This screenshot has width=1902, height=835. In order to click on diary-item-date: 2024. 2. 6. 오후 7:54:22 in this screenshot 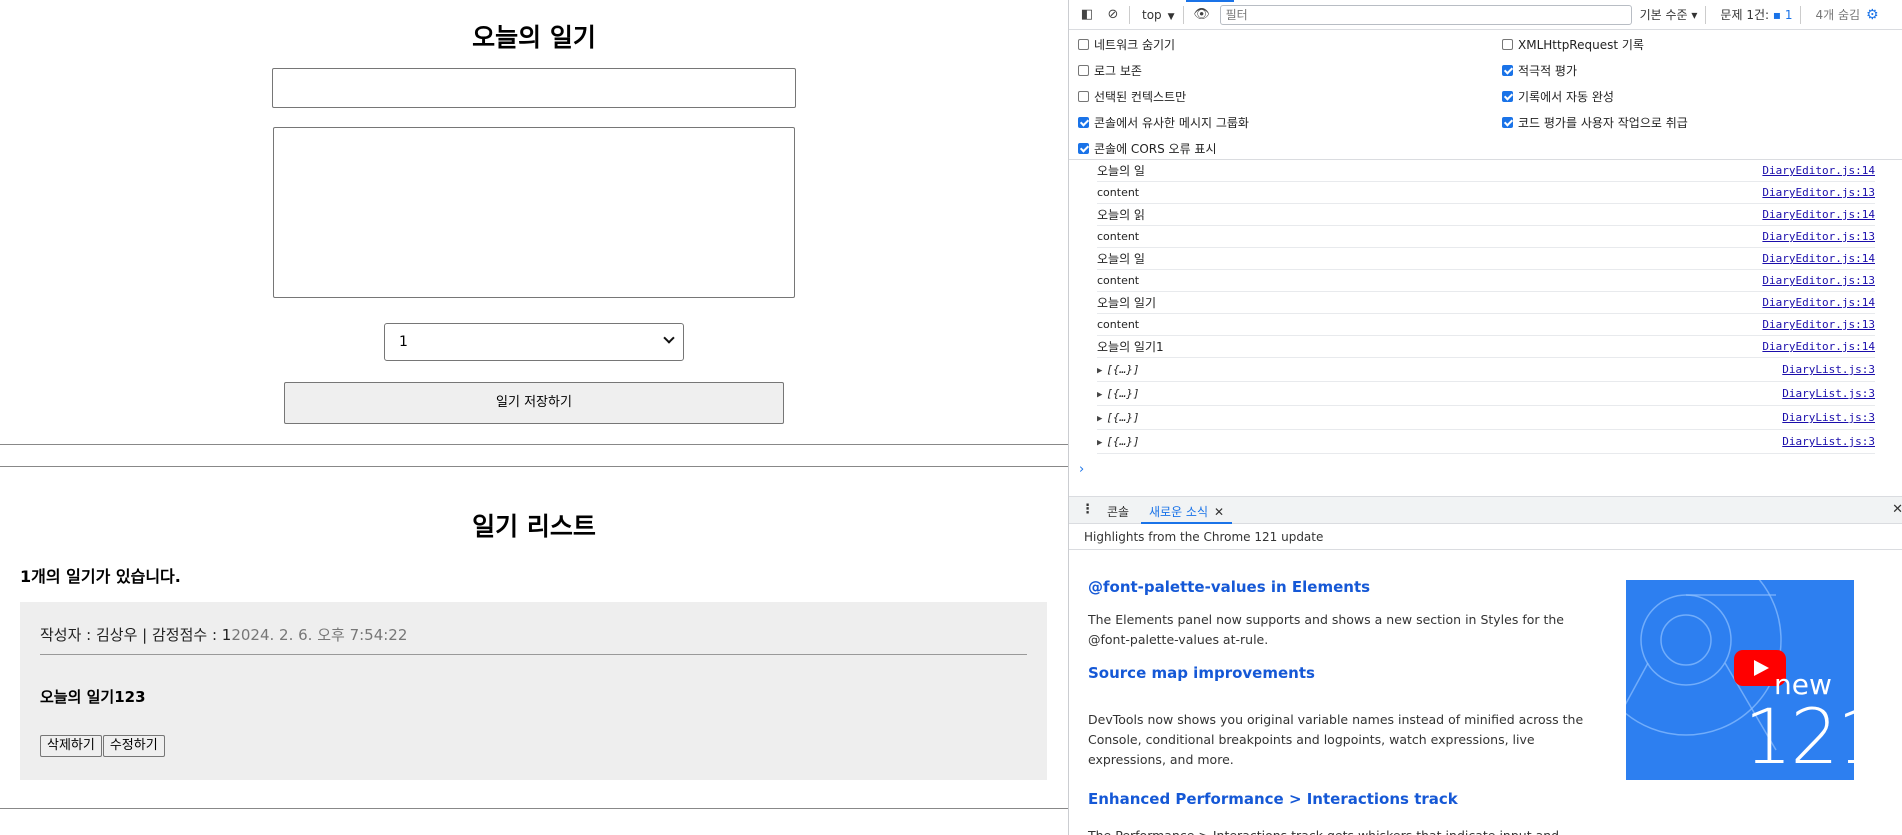, I will do `click(319, 635)`.